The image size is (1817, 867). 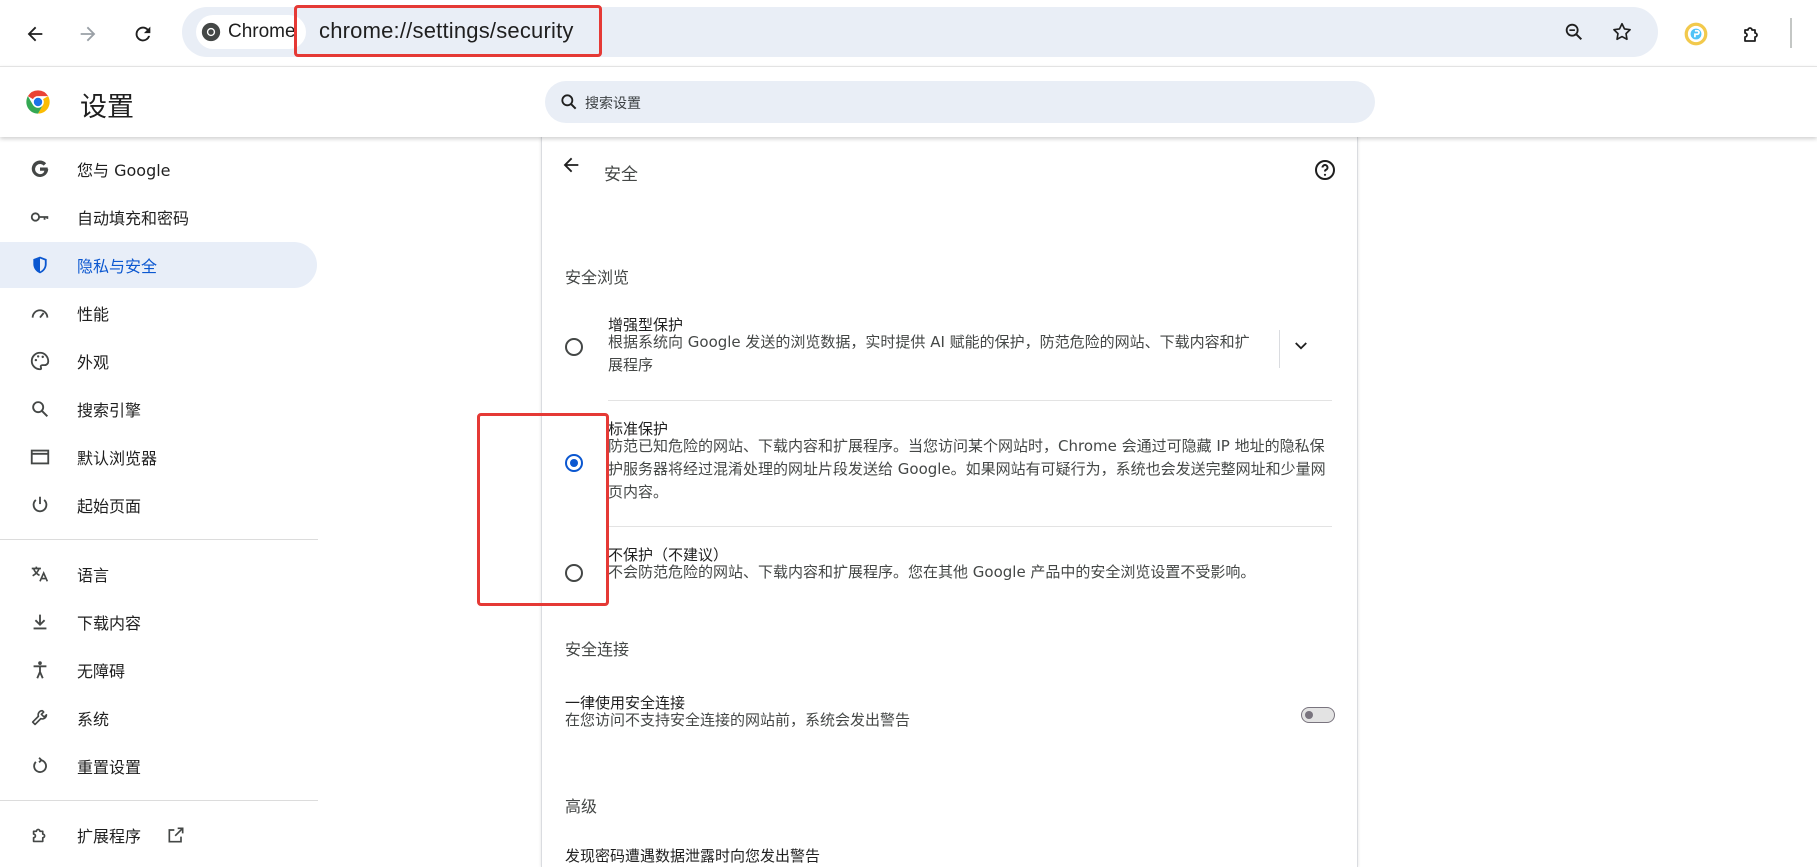 What do you see at coordinates (158, 766) in the screenshot?
I see `sidebar-item-reset: 重置设置` at bounding box center [158, 766].